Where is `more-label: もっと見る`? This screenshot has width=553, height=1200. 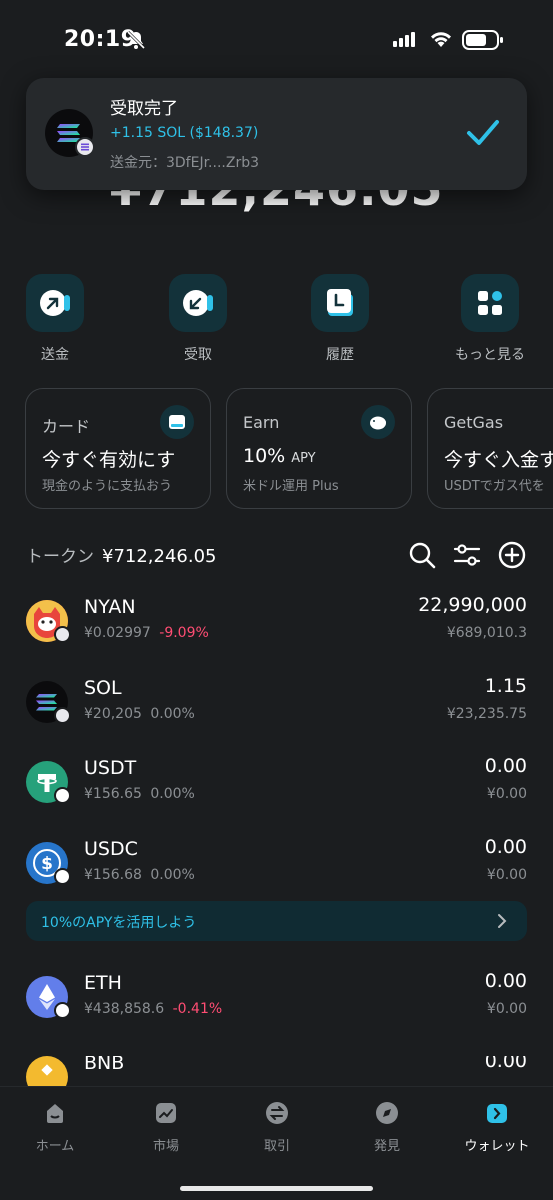
more-label: もっと見る is located at coordinates (490, 355).